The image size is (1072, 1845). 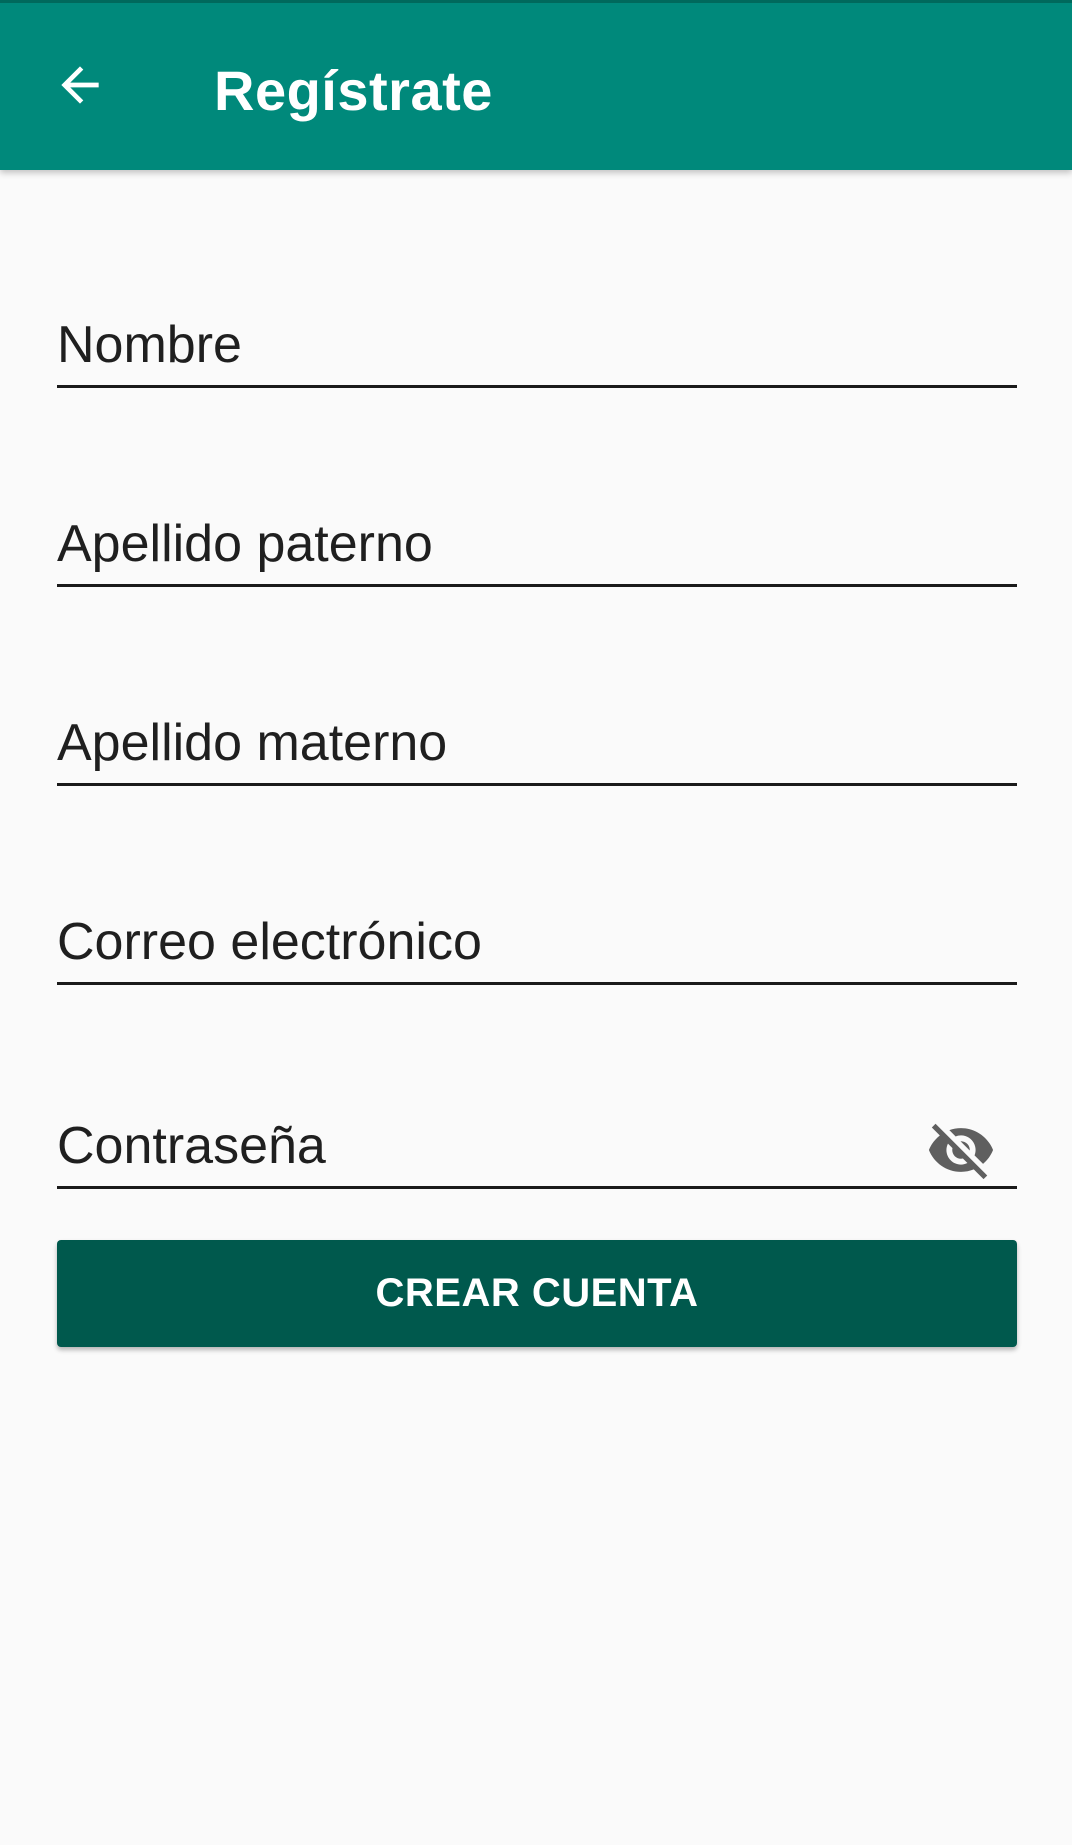 I want to click on paternal-surname-field, so click(x=537, y=545).